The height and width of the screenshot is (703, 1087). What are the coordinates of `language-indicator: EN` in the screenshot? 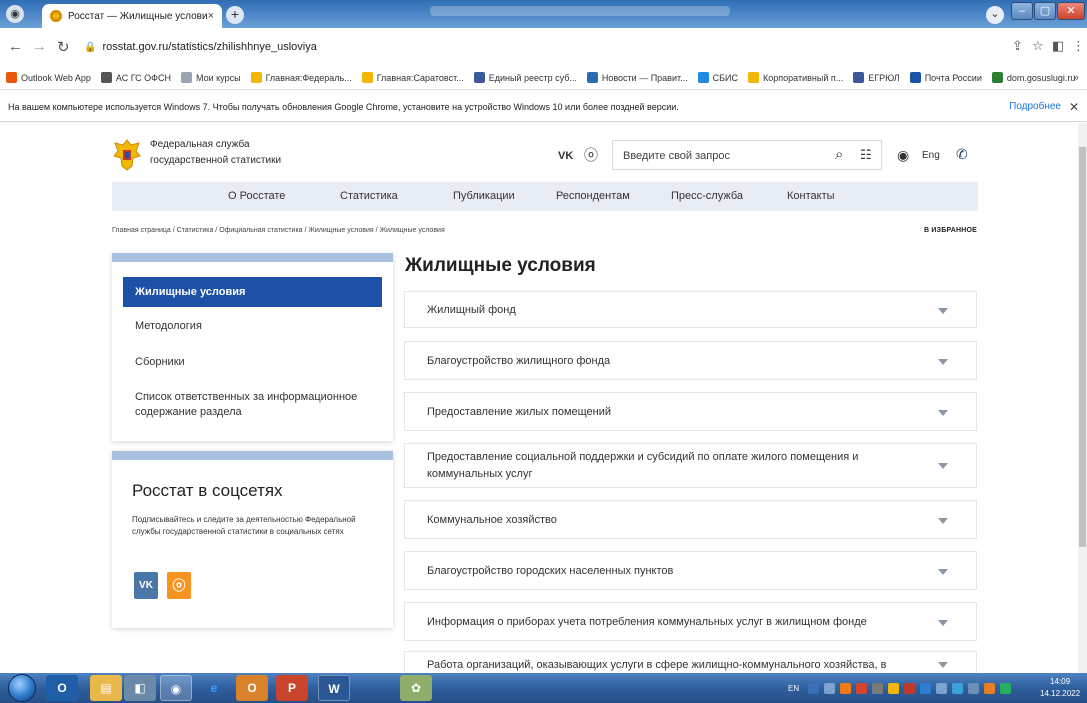 It's located at (793, 688).